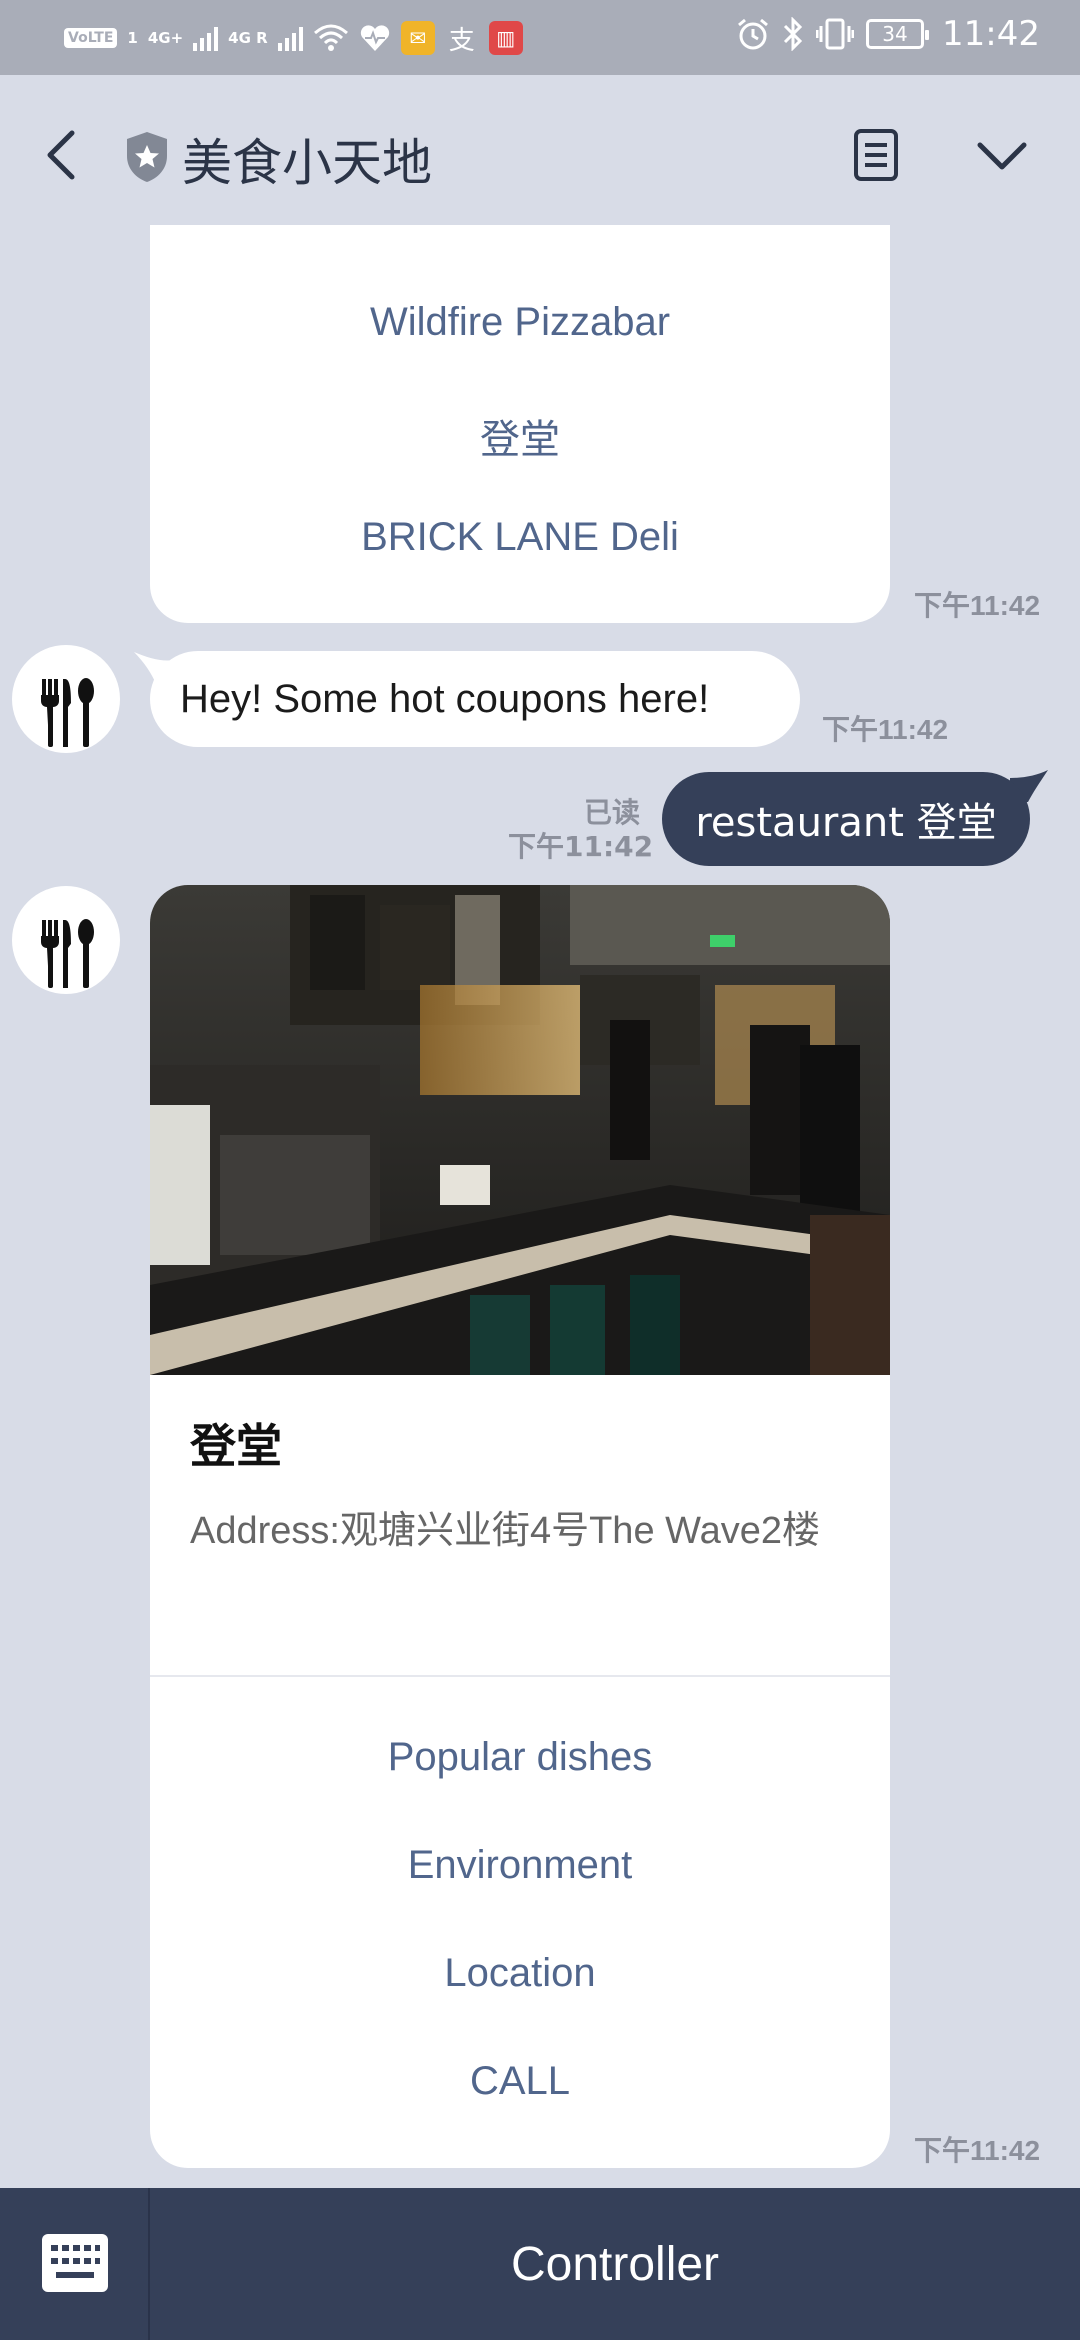  What do you see at coordinates (374, 38) in the screenshot?
I see `heart-health-icon` at bounding box center [374, 38].